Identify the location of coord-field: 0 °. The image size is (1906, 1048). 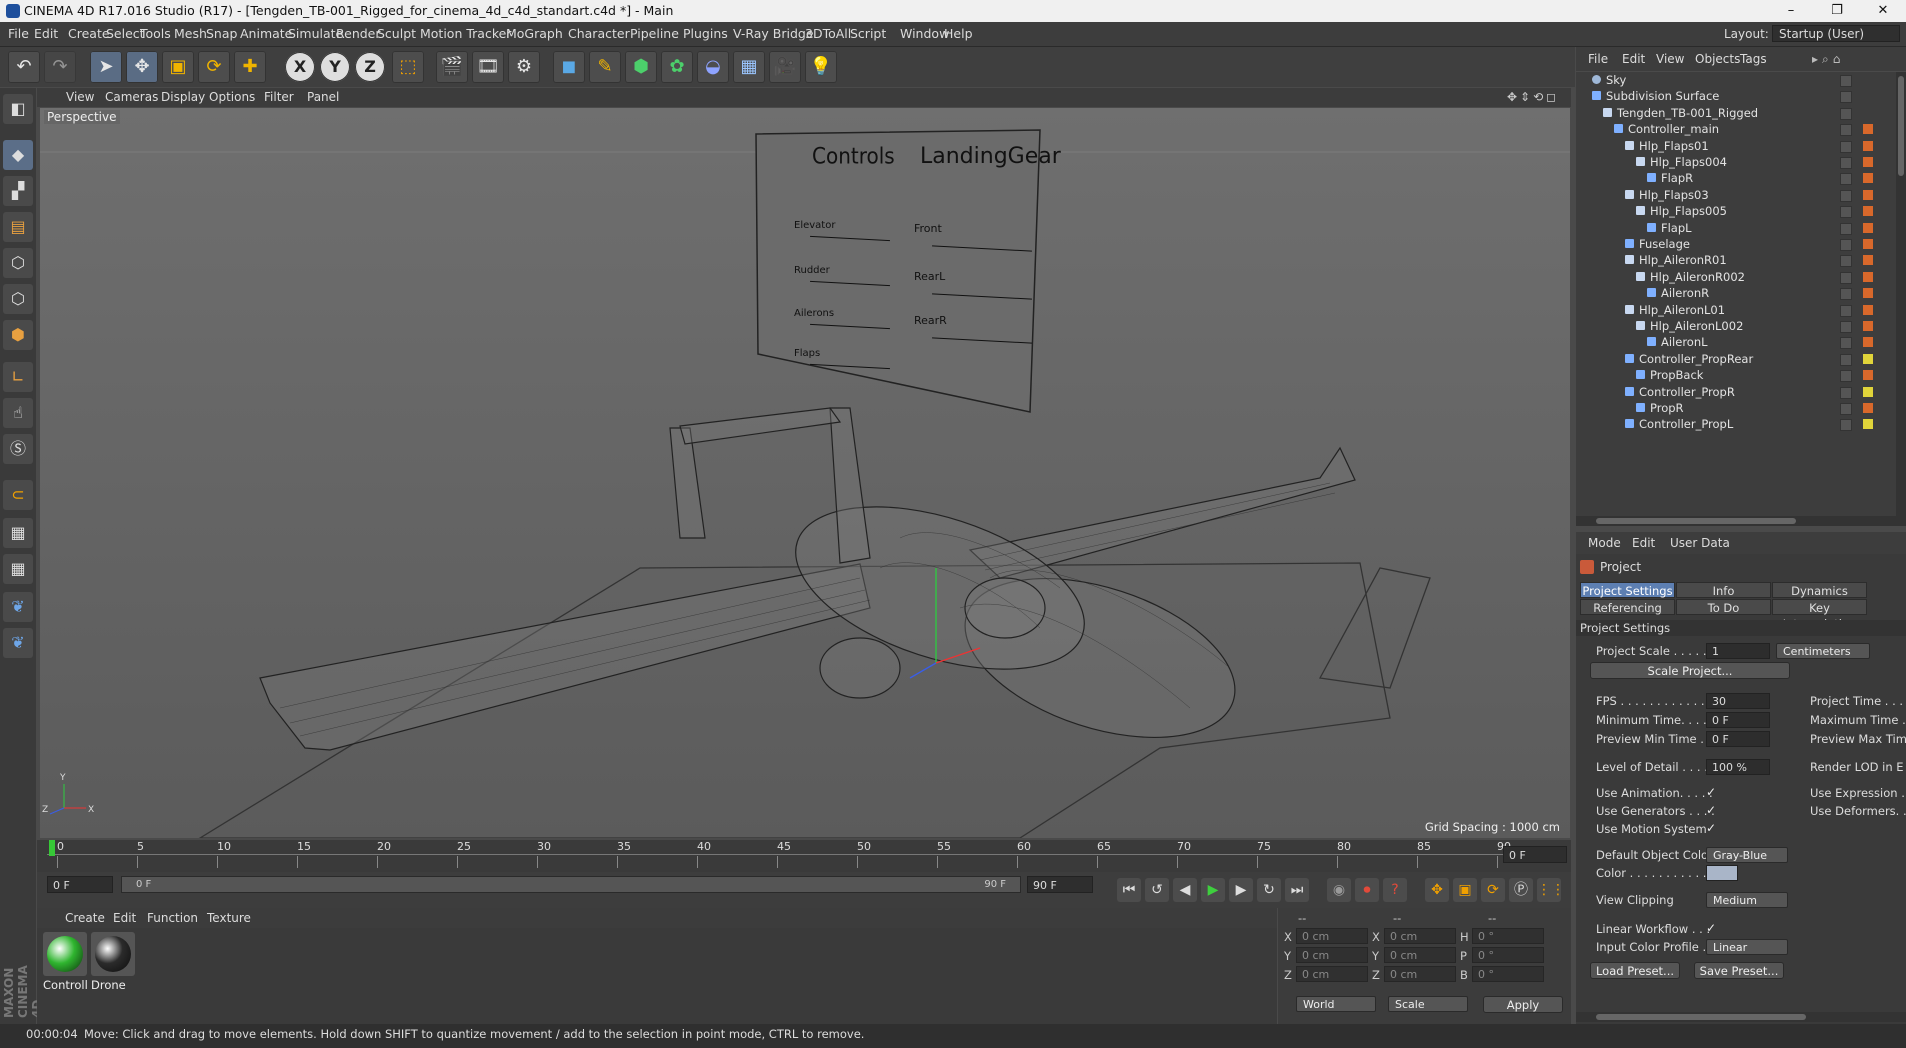
(1508, 974).